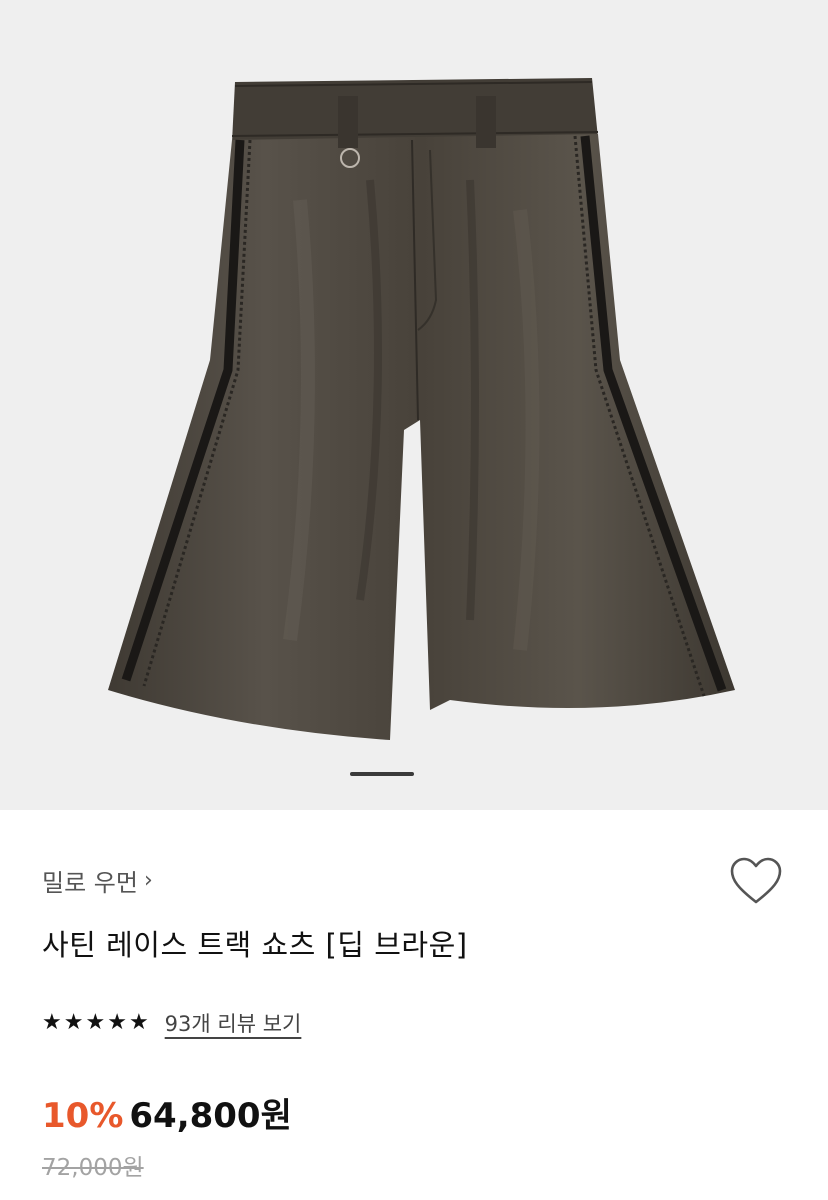 This screenshot has width=828, height=1200. I want to click on rating-row: ★ ★ ★ ★ ★ 93개 리뷰 보기, so click(171, 1023).